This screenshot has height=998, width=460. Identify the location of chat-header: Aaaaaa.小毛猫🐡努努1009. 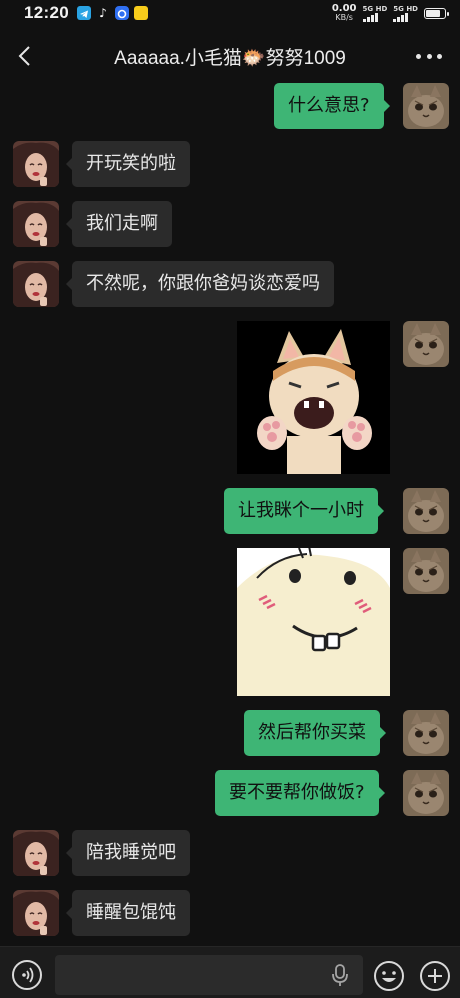
(230, 56).